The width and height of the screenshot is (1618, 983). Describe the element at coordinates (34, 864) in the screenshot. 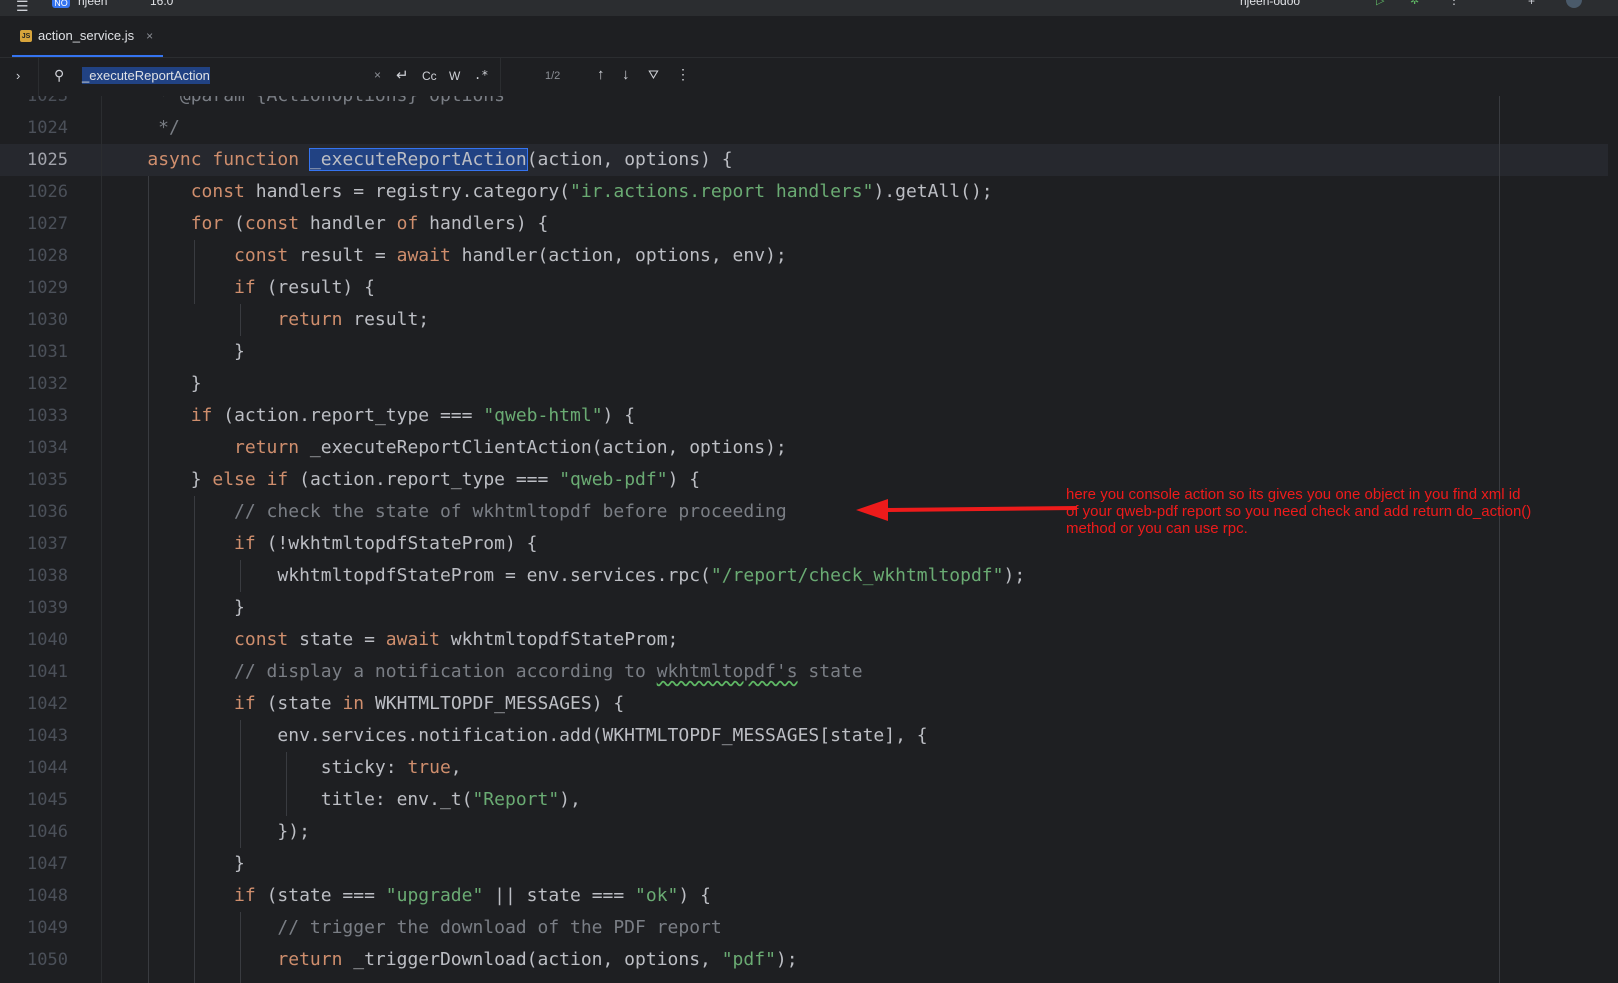

I see `line-number: 1047` at that location.